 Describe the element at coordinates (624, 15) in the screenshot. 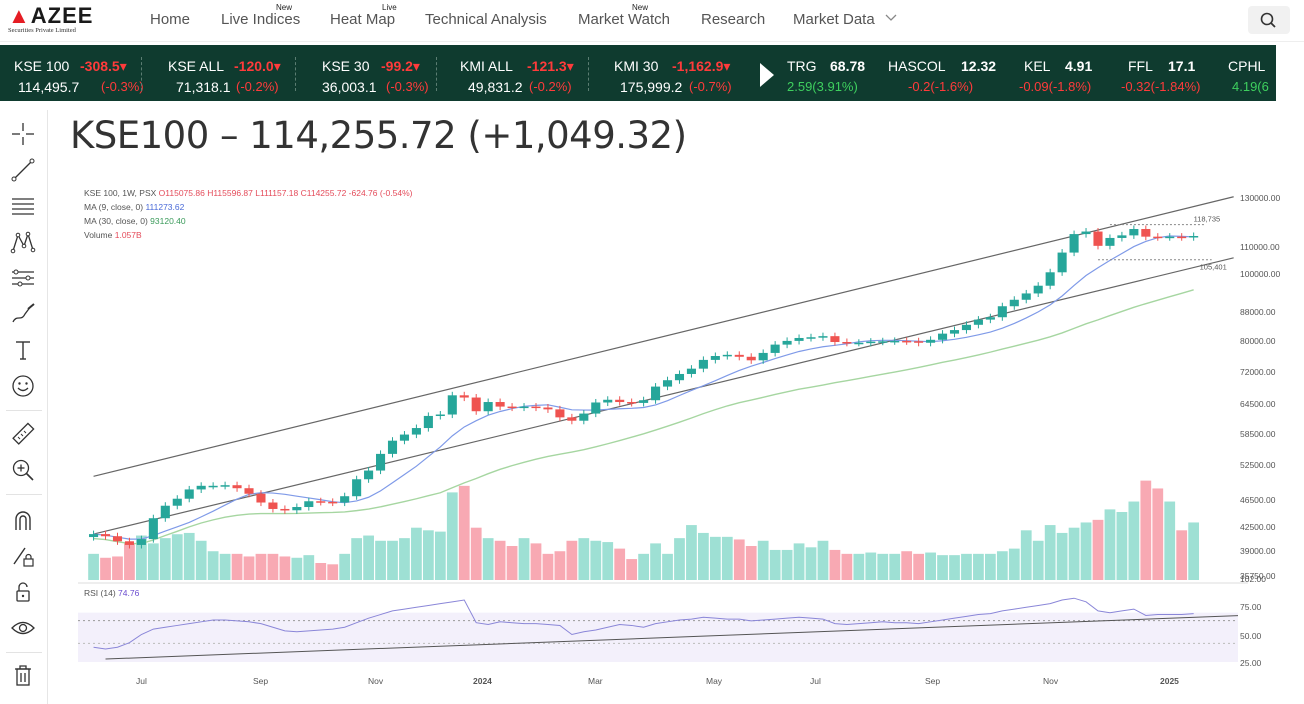

I see `nav-market-watch: New Market Watch` at that location.